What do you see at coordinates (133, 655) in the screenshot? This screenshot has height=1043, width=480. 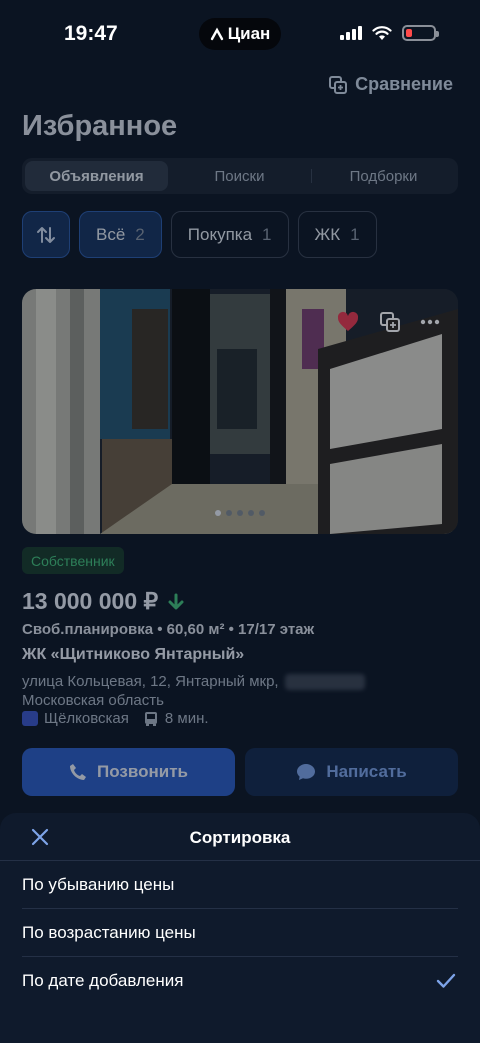 I see `listing-complex: ЖК «Щитниково Янтарный»` at bounding box center [133, 655].